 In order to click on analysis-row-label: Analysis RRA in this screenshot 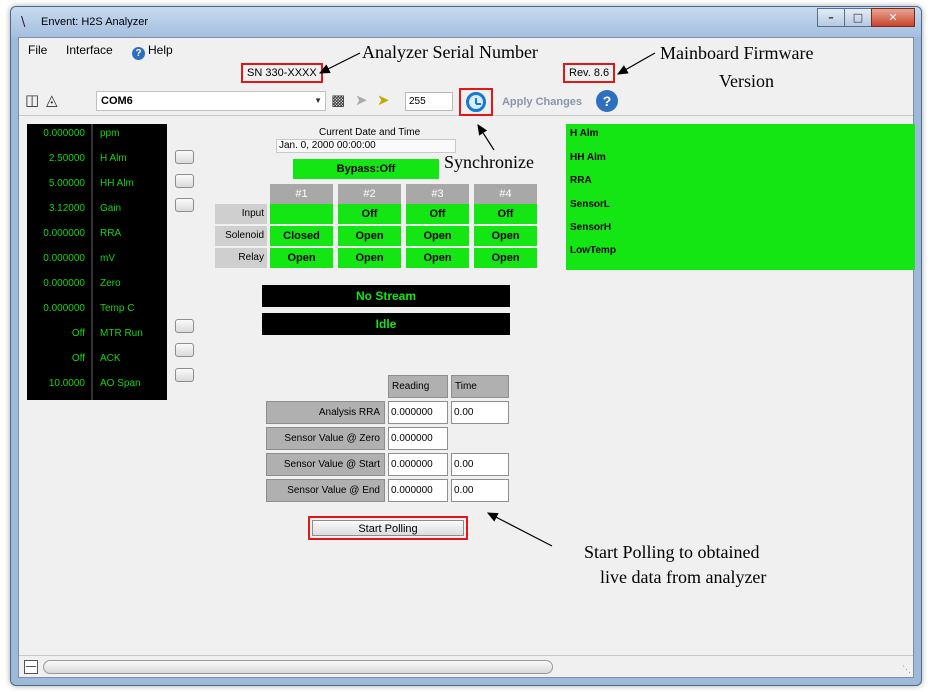, I will do `click(325, 412)`.